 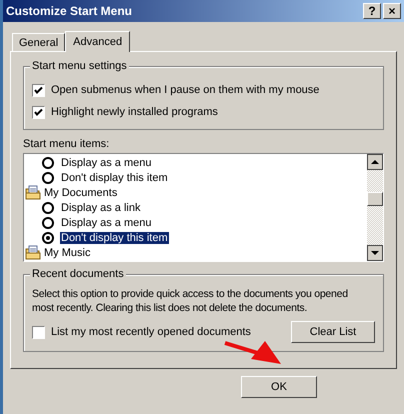 What do you see at coordinates (69, 11) in the screenshot?
I see `window-title: Customize Start Menu` at bounding box center [69, 11].